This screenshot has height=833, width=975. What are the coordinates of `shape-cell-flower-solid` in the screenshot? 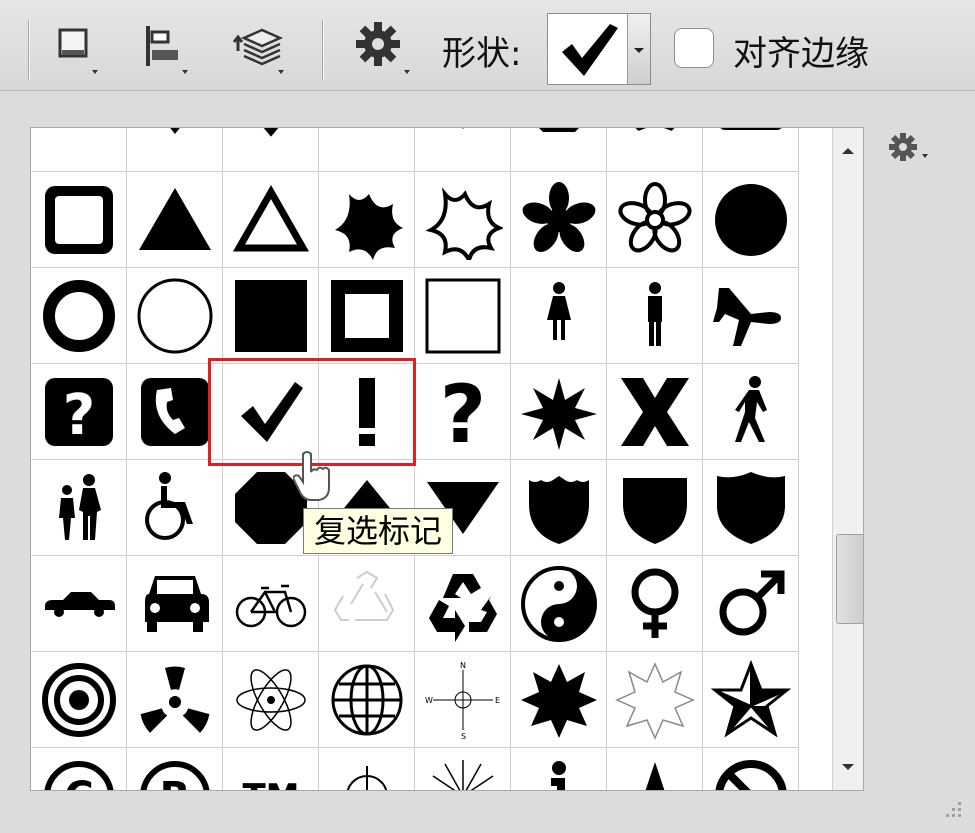 It's located at (559, 220).